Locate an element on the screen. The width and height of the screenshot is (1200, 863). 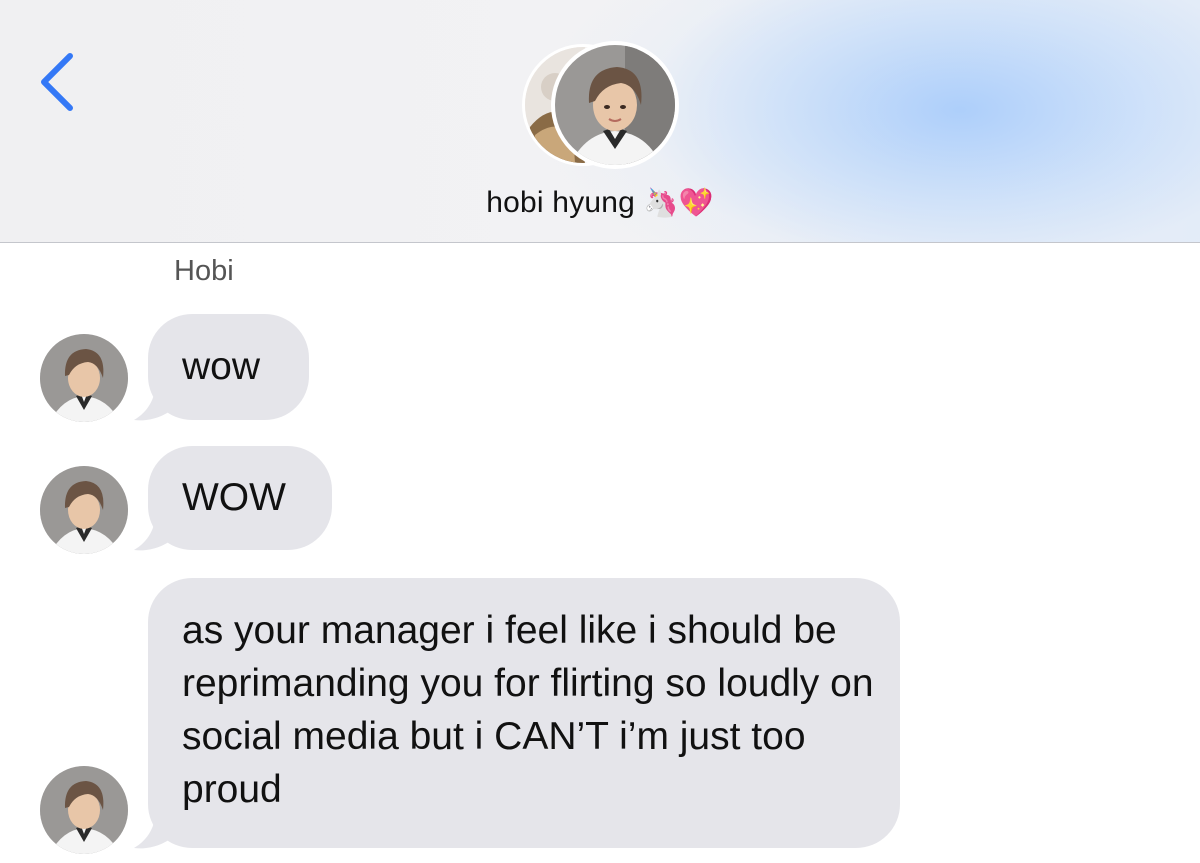
sender-name-label: Hobi is located at coordinates (204, 271).